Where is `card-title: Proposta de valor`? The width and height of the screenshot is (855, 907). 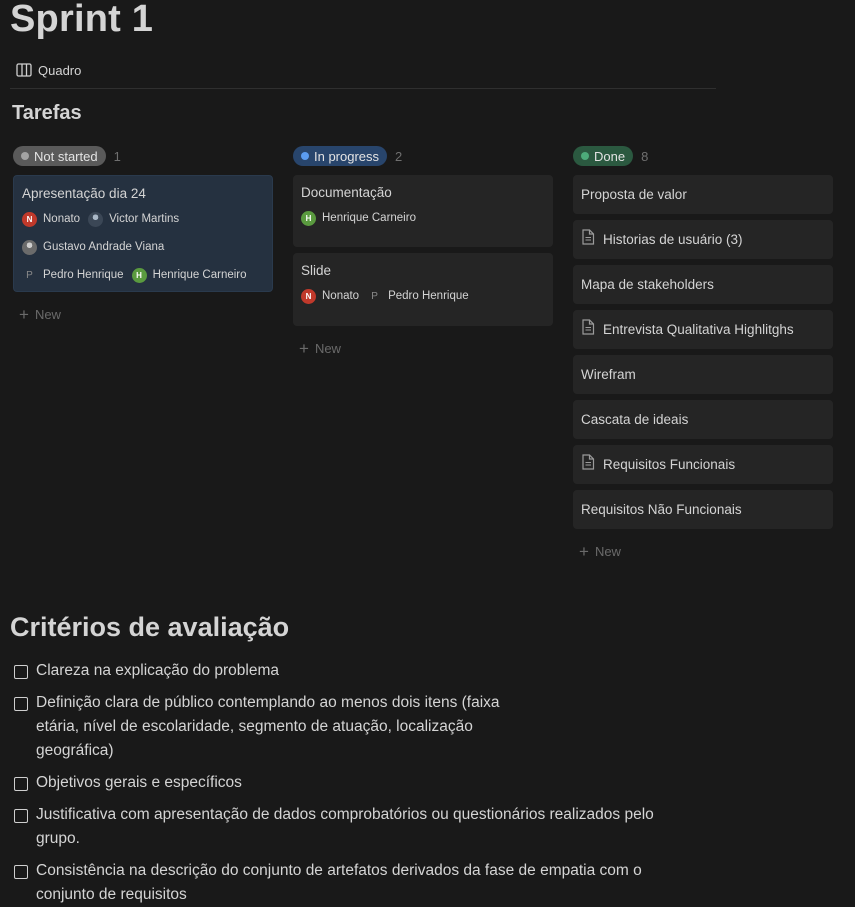 card-title: Proposta de valor is located at coordinates (634, 194).